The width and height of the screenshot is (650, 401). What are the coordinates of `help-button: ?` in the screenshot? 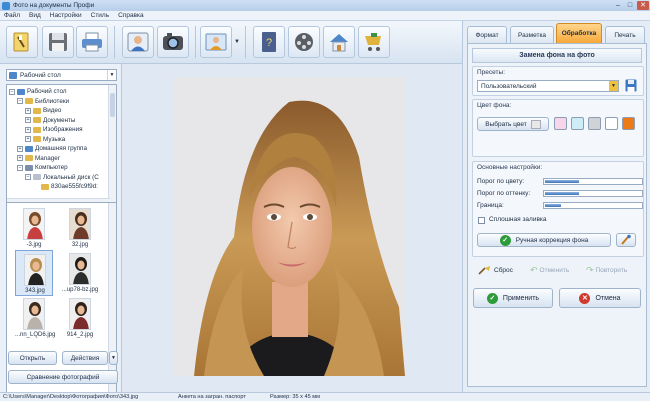 It's located at (269, 42).